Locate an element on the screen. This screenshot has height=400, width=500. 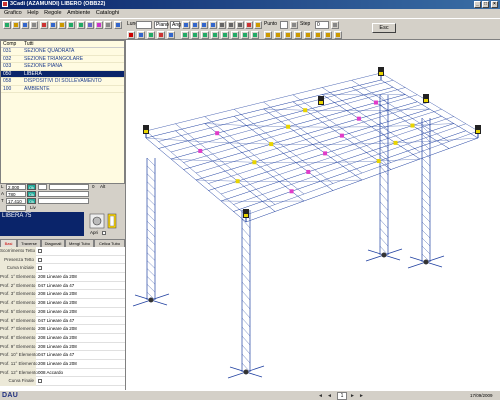
lung-field is located at coordinates (144, 25).